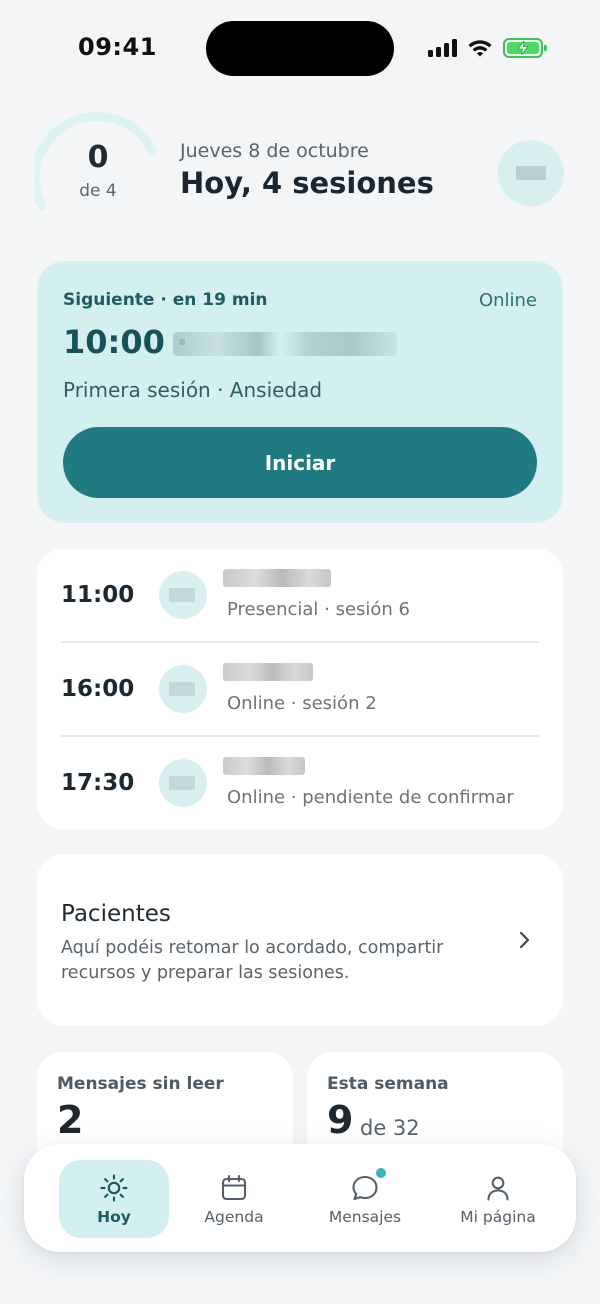 This screenshot has height=1304, width=600. I want to click on next-session-mode: Online, so click(507, 300).